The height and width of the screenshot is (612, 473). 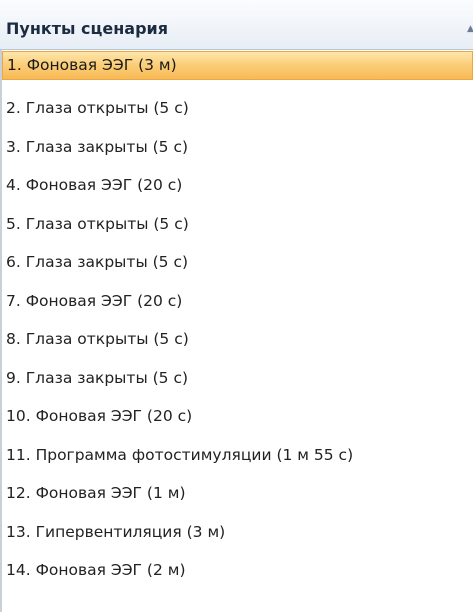 I want to click on list-item: 12. Фоновая ЭЭГ (1 м), so click(x=237, y=493).